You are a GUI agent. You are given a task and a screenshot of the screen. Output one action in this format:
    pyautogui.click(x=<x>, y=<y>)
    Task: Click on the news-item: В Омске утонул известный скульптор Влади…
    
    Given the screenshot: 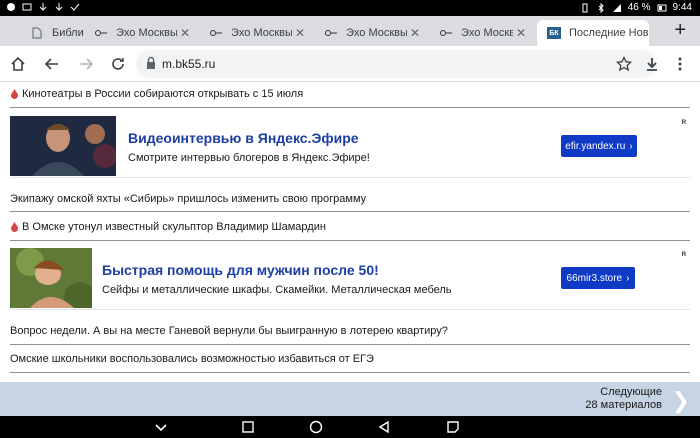 What is the action you would take?
    pyautogui.click(x=350, y=227)
    